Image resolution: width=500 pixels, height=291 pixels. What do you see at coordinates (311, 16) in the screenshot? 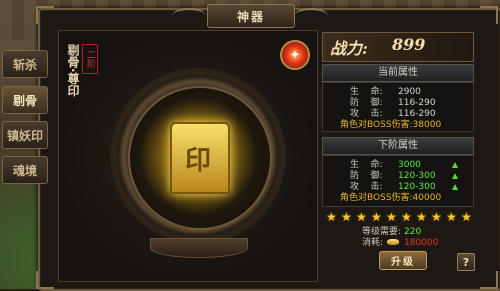
I see `title-ornament-right` at bounding box center [311, 16].